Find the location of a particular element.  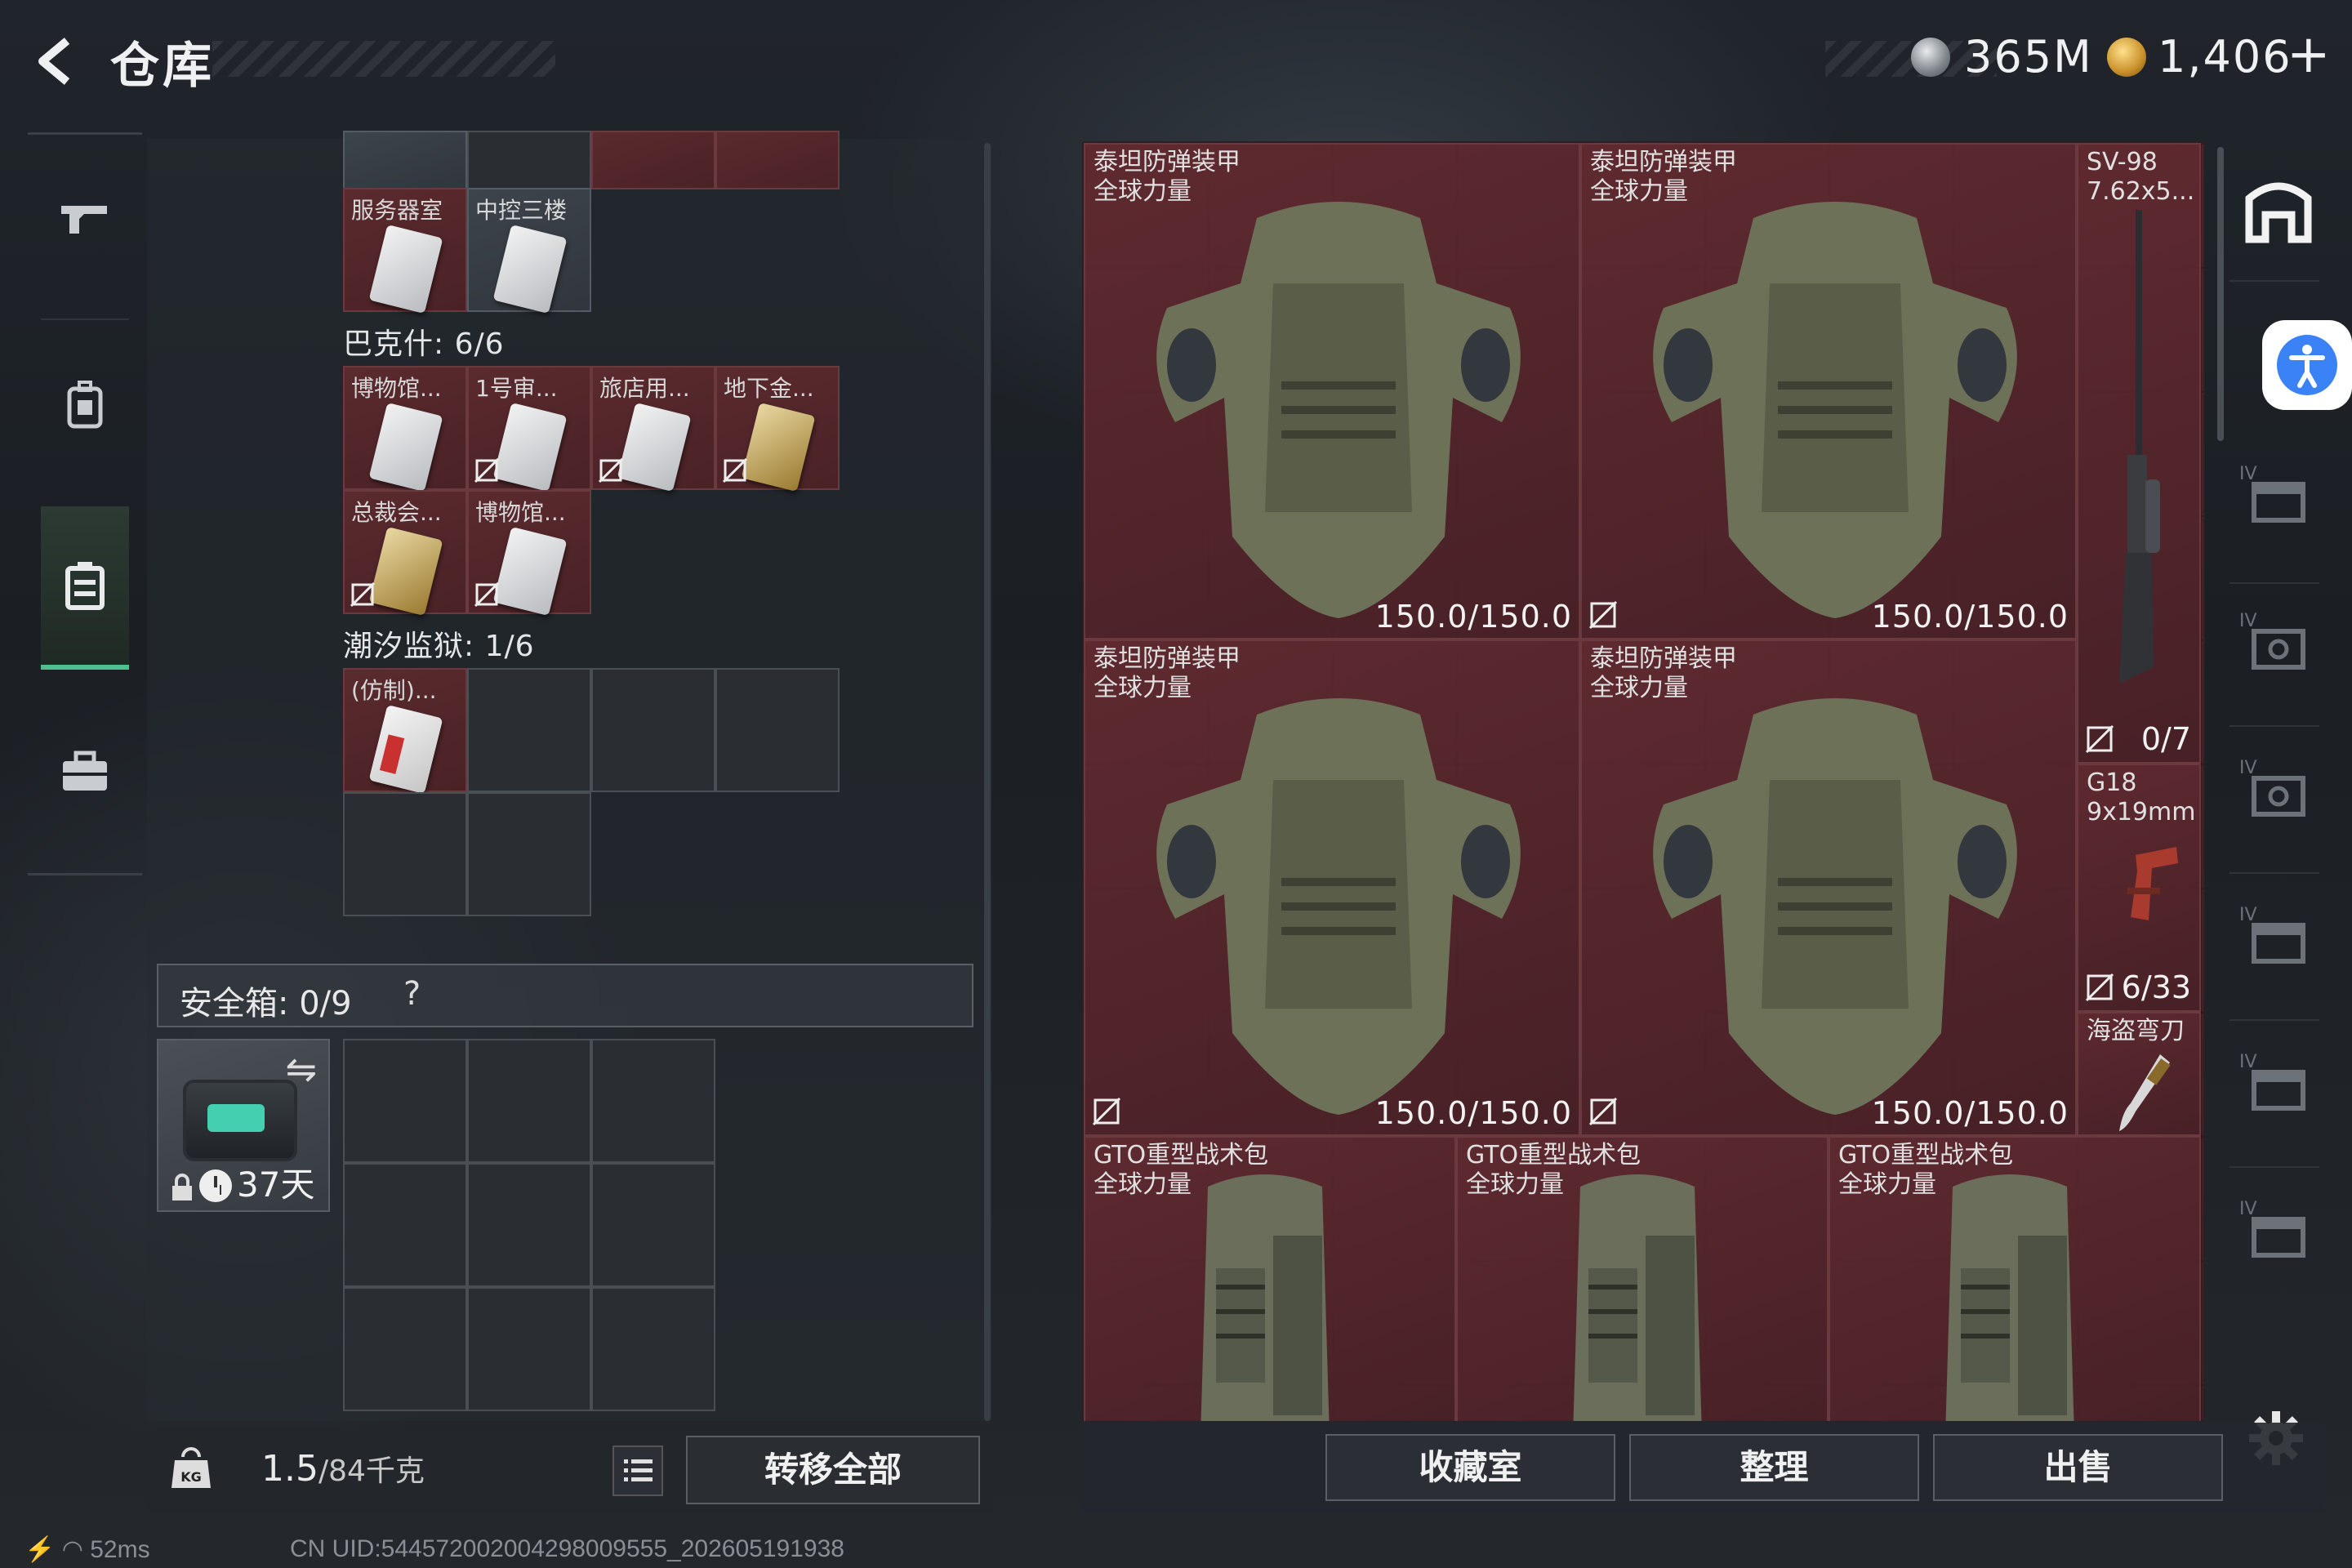

nav-stash is located at coordinates (85, 588).